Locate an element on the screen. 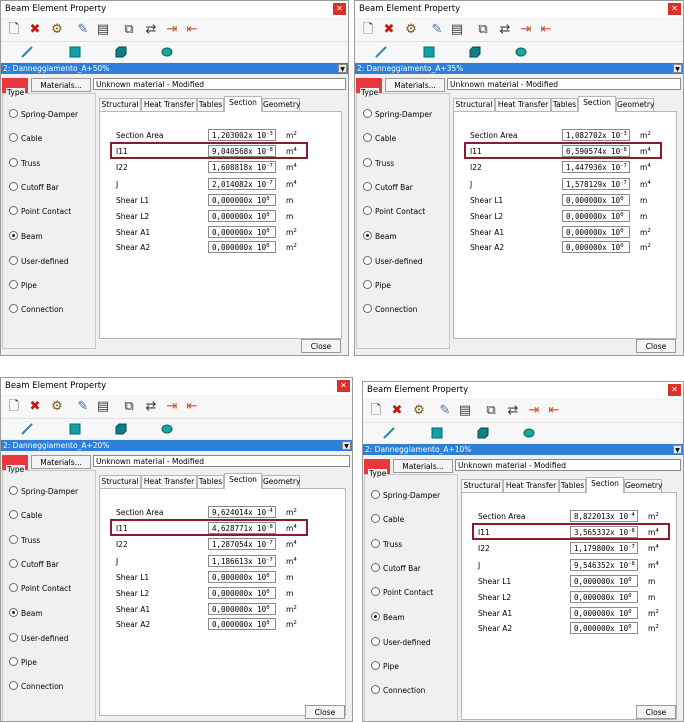  brick-element-icon is located at coordinates (483, 433).